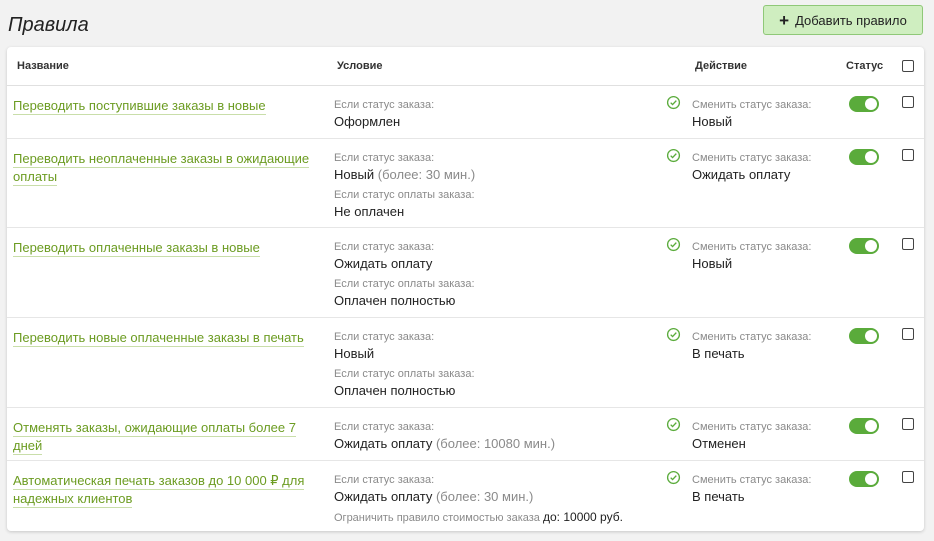 Image resolution: width=934 pixels, height=541 pixels. I want to click on condition-payment-status: Не оплачен, so click(369, 211).